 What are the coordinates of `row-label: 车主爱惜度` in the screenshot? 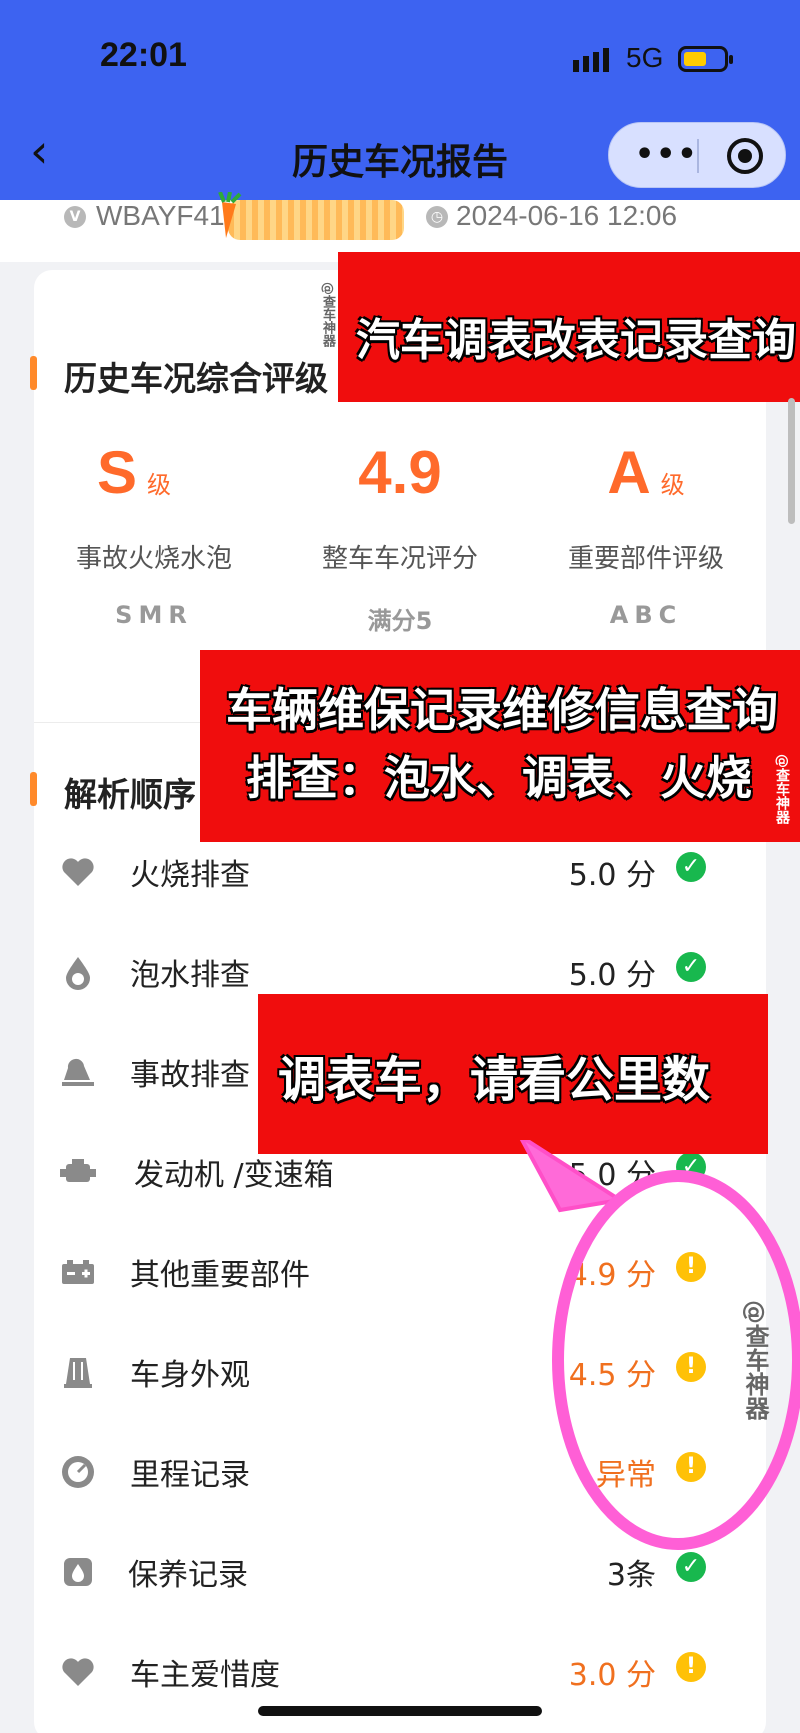 It's located at (205, 1675).